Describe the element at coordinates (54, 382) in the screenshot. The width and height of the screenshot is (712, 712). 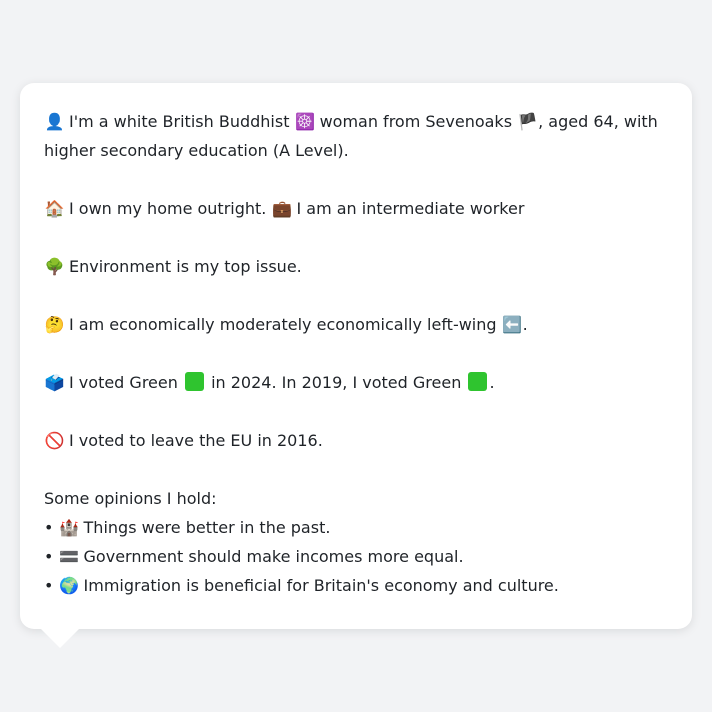
I see `ballot-box-icon: 🗳️` at that location.